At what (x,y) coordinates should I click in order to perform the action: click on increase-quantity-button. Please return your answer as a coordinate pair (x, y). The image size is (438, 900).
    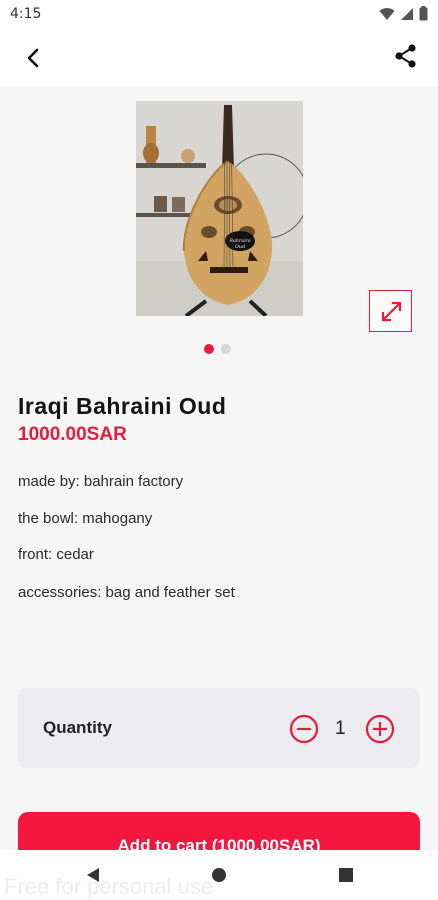
    Looking at the image, I should click on (380, 729).